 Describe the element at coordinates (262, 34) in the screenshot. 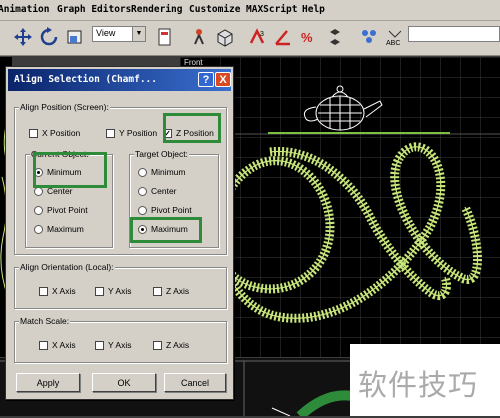

I see `svg-text: 3` at that location.